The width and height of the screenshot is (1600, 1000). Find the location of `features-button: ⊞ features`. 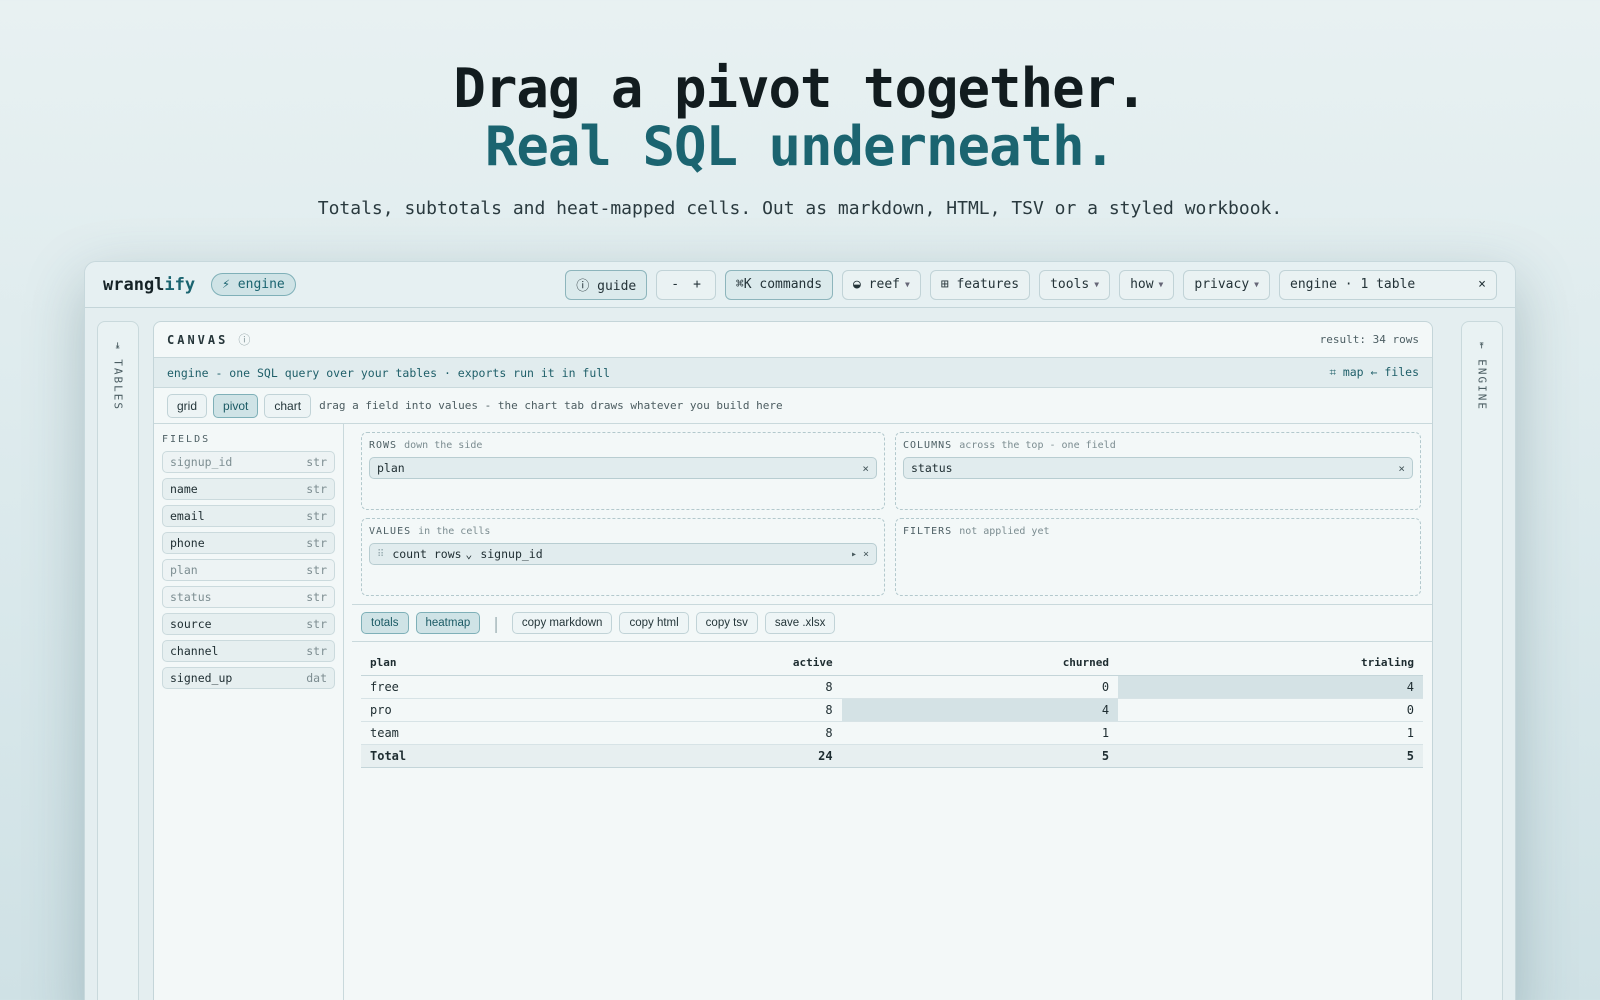

features-button: ⊞ features is located at coordinates (980, 284).